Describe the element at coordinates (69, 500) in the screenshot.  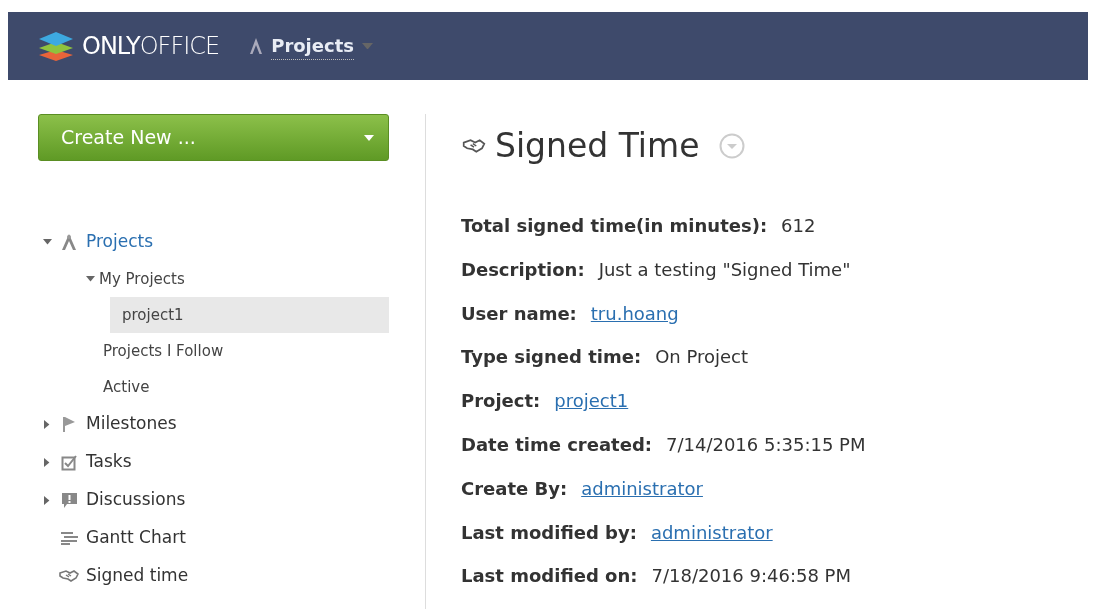
I see `speech-bubble-icon` at that location.